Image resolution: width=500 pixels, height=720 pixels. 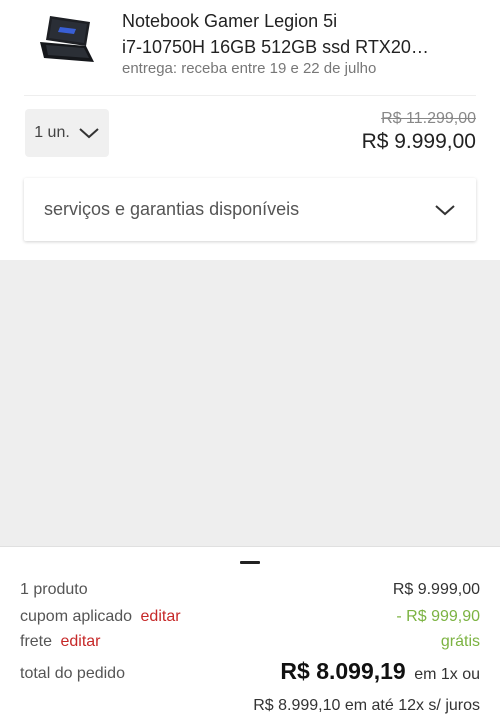 I want to click on total-suffix: em 1x ou, so click(x=447, y=674).